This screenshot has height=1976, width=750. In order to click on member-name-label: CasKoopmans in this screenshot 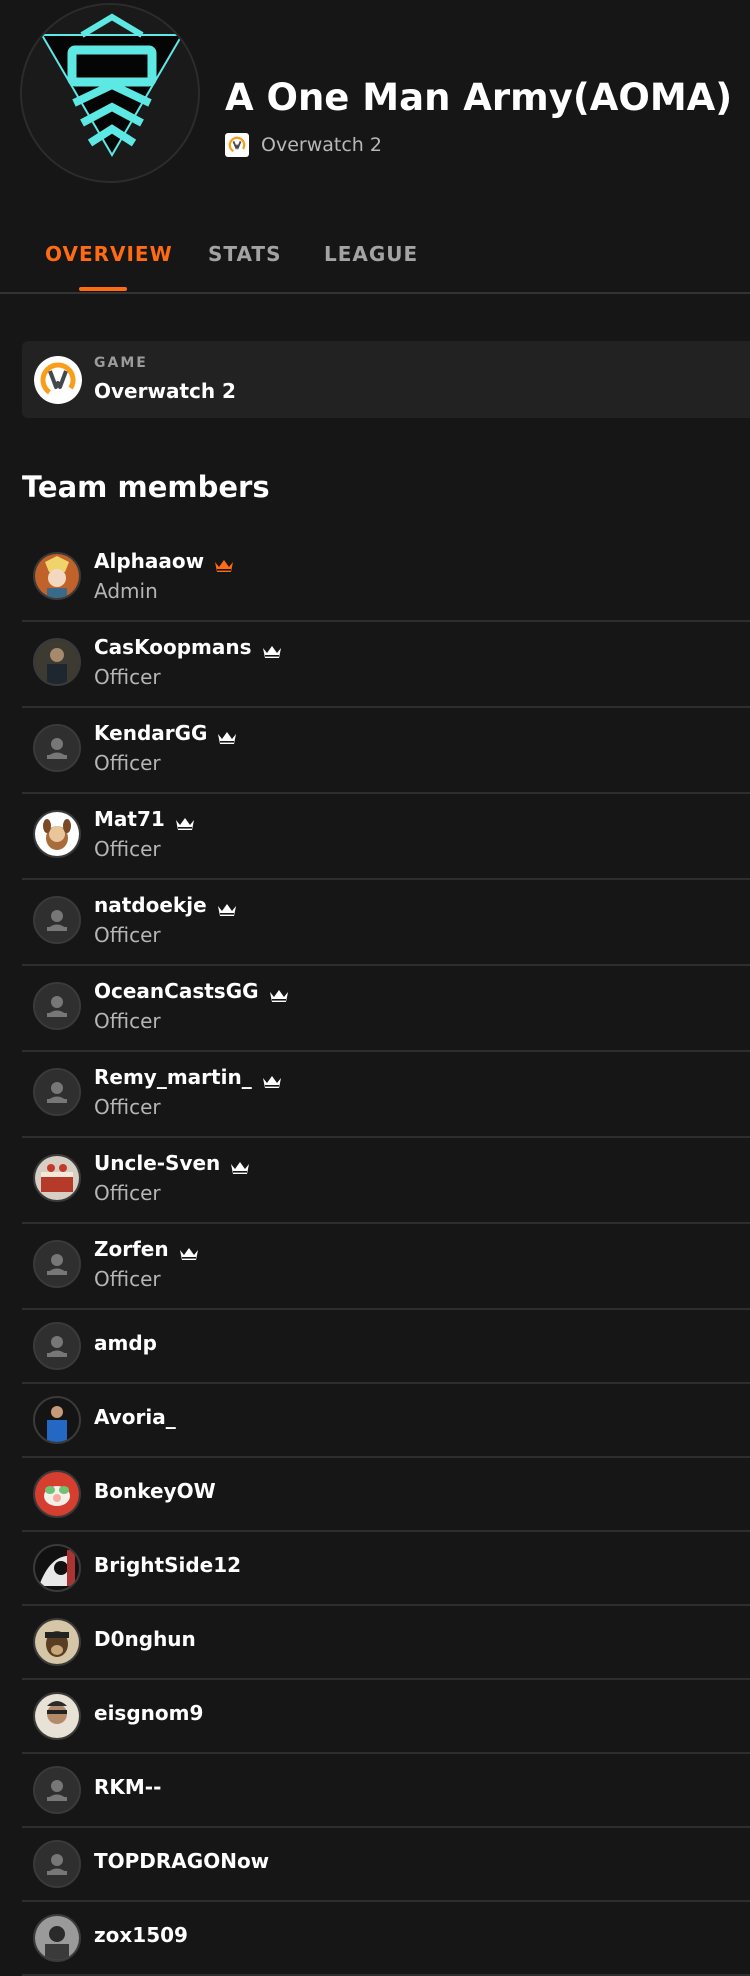, I will do `click(173, 647)`.